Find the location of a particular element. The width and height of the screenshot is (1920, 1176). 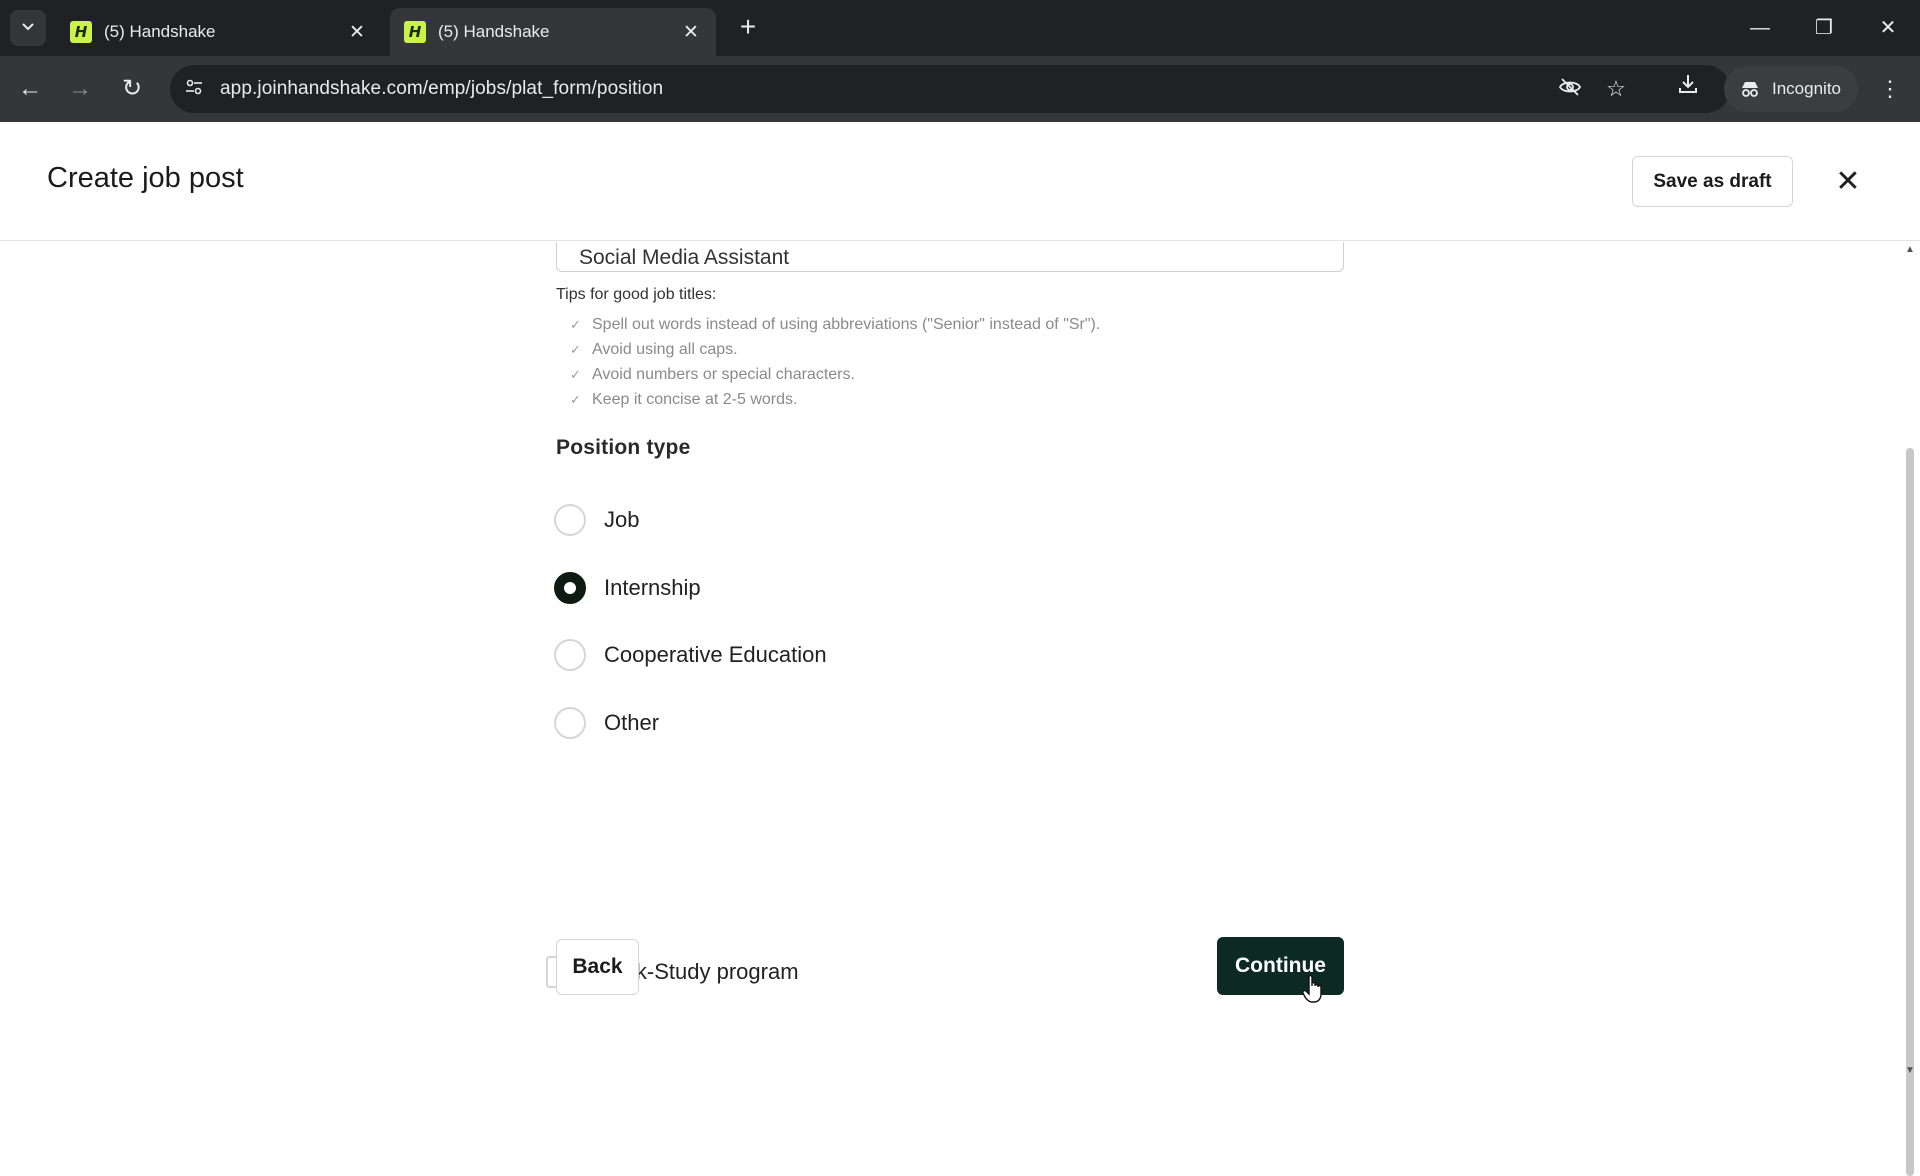

back-arrow-icon: ← is located at coordinates (30, 89).